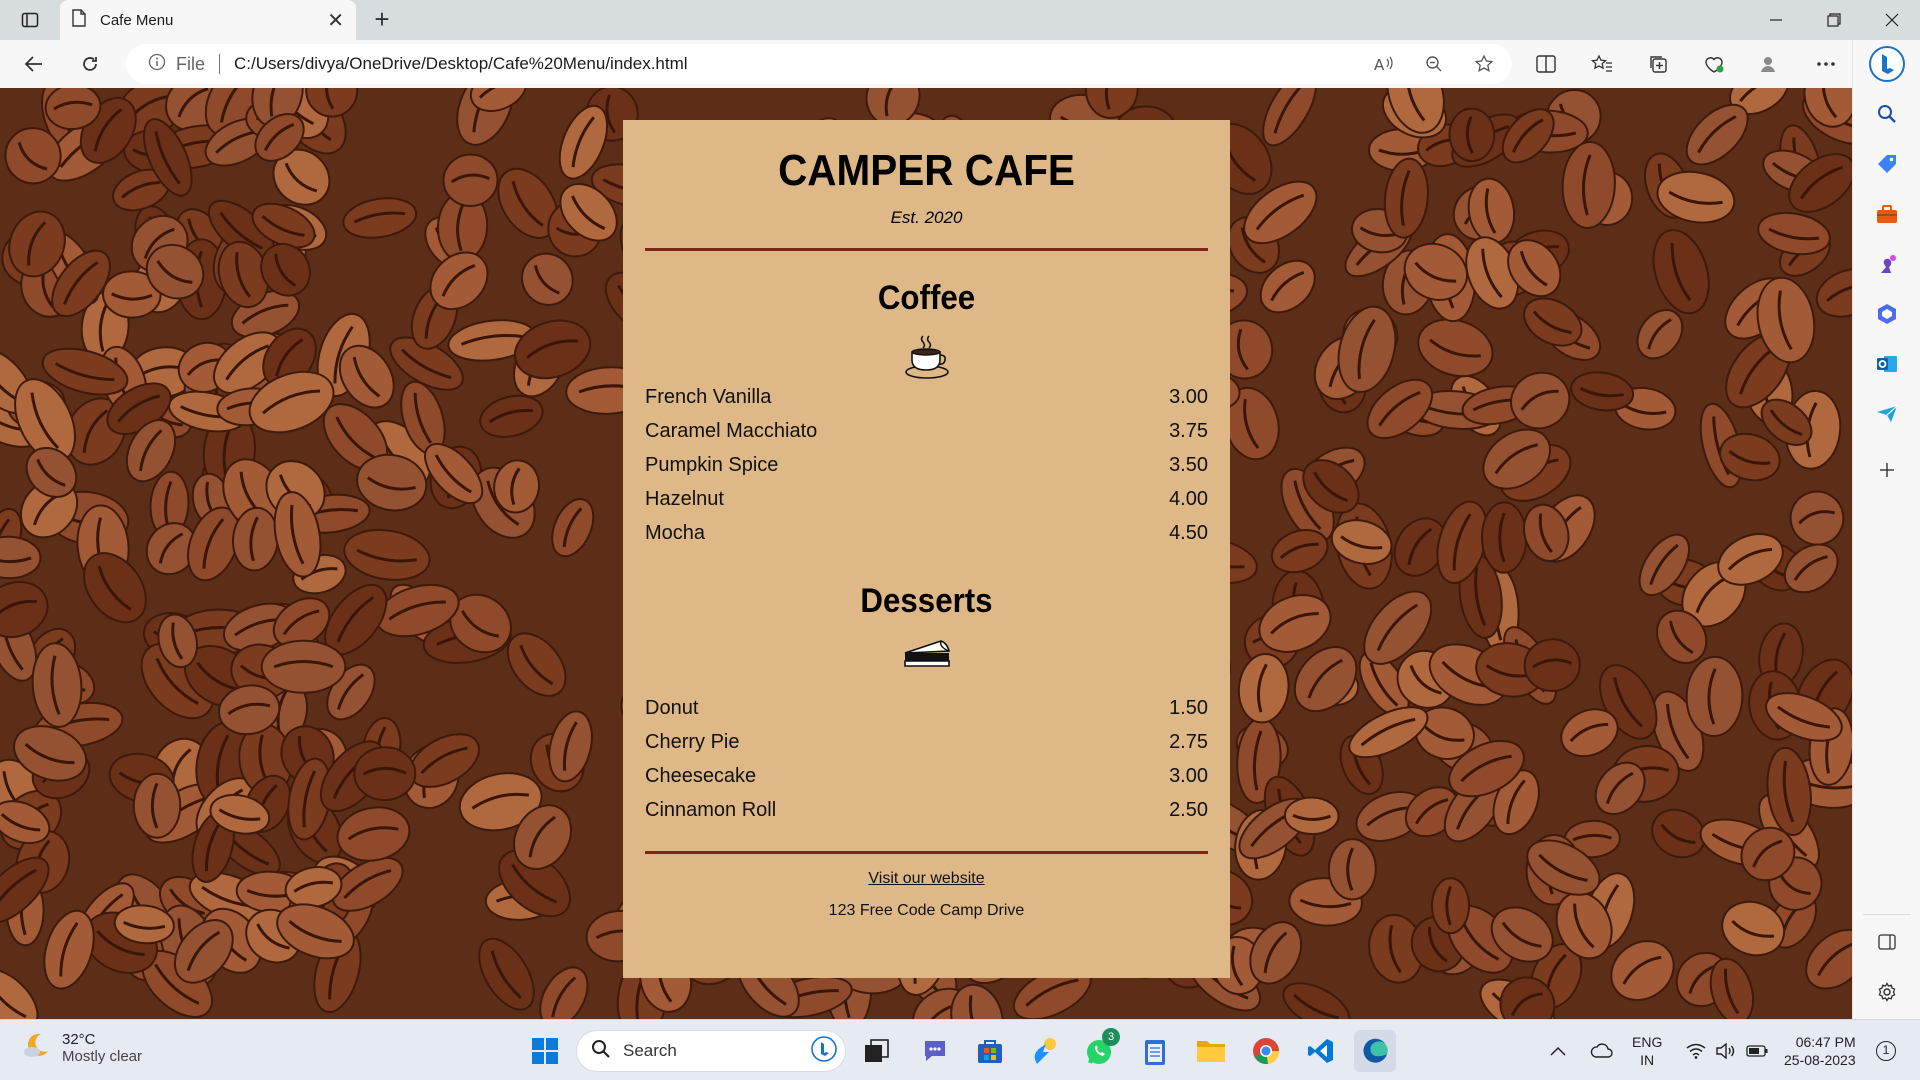  I want to click on bing-search-icon, so click(824, 1051).